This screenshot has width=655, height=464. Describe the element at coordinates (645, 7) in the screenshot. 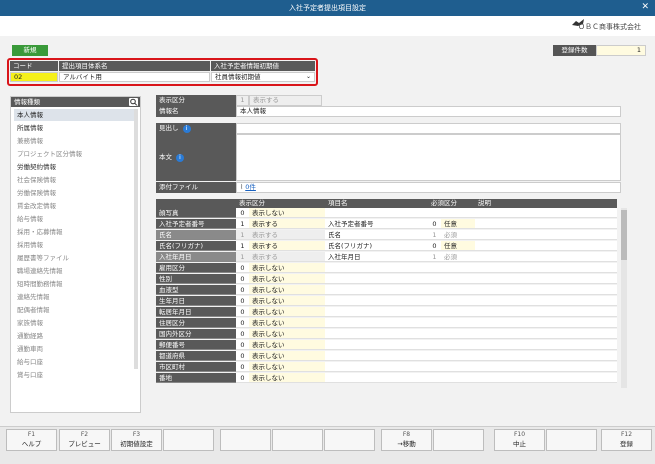

I see `close-icon: ✕` at that location.